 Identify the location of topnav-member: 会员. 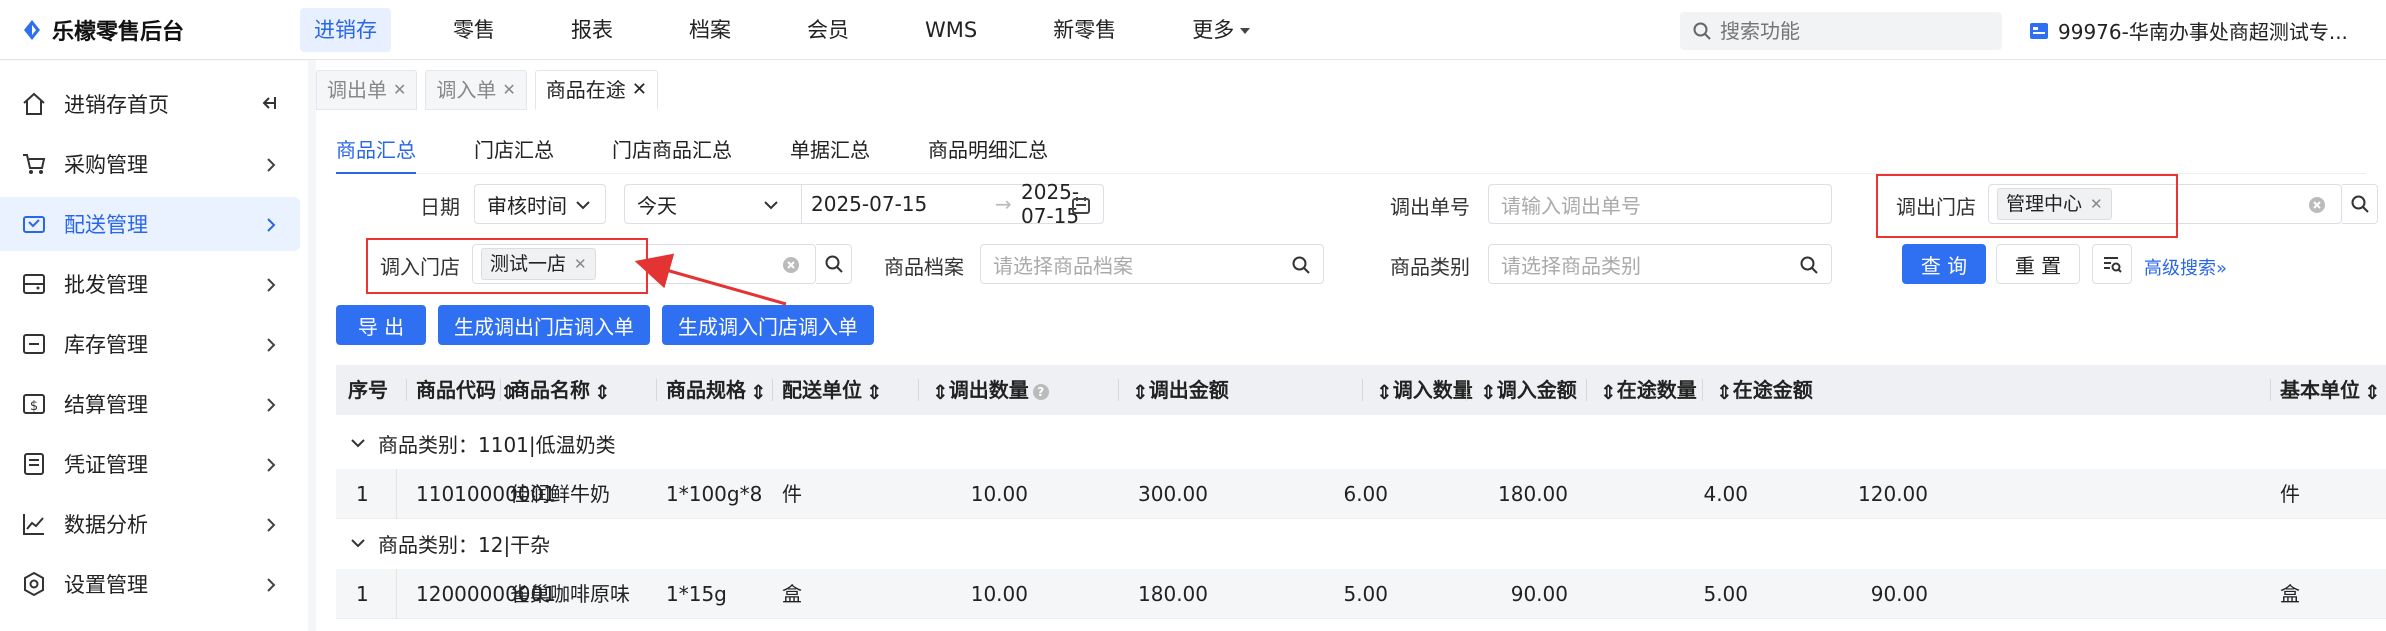
(828, 30).